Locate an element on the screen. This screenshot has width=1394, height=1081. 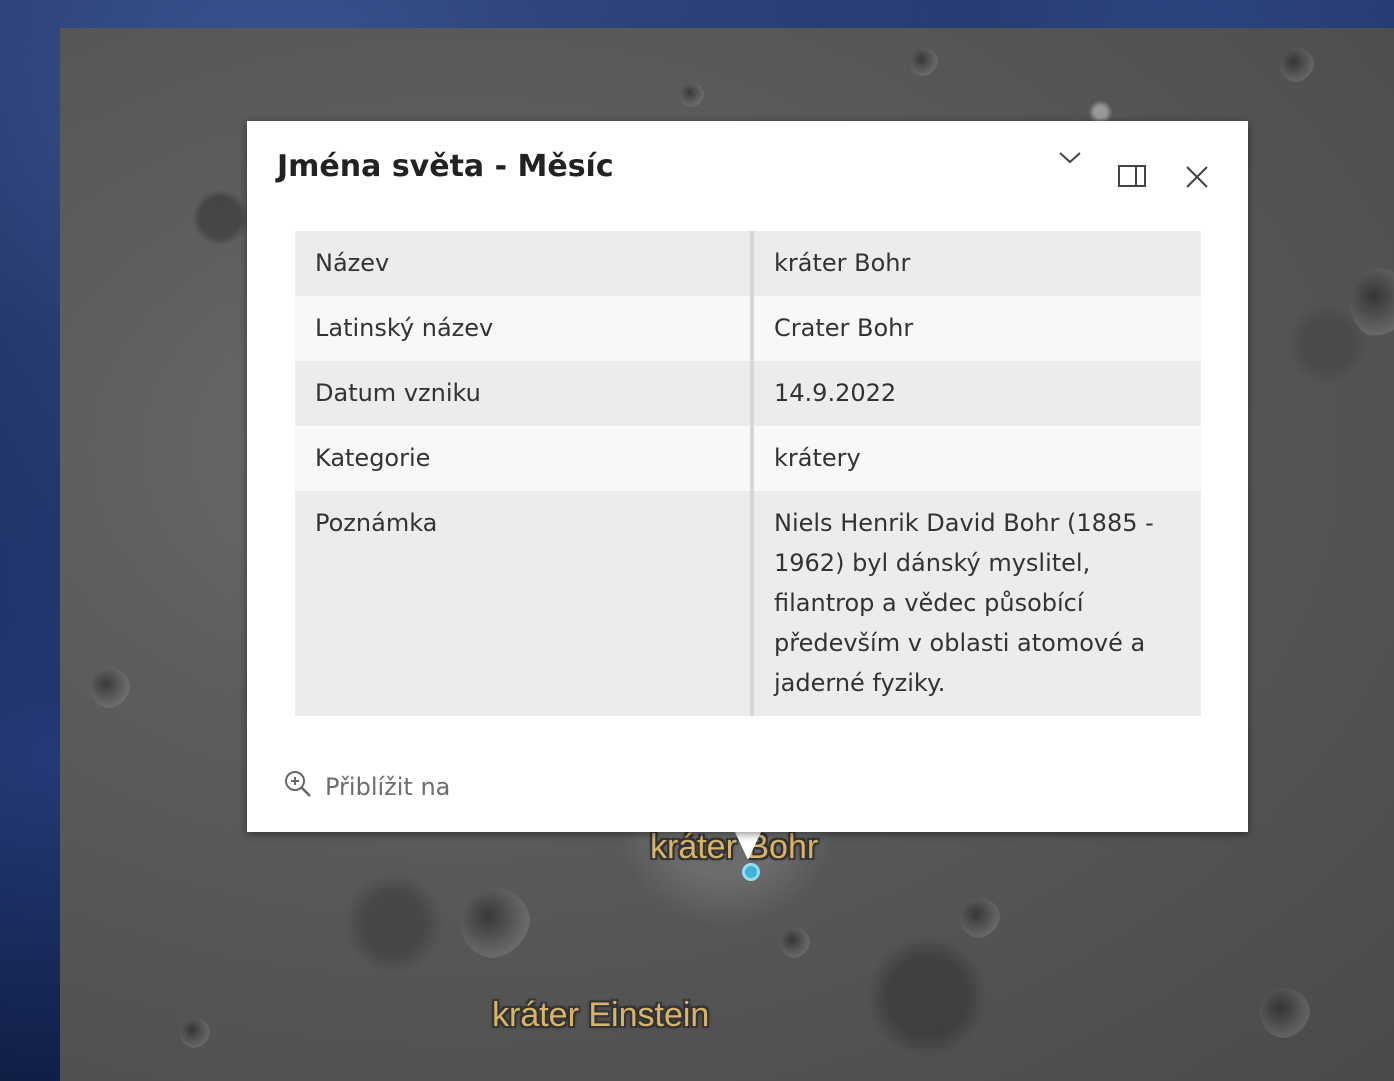
zoom-in-icon is located at coordinates (298, 787).